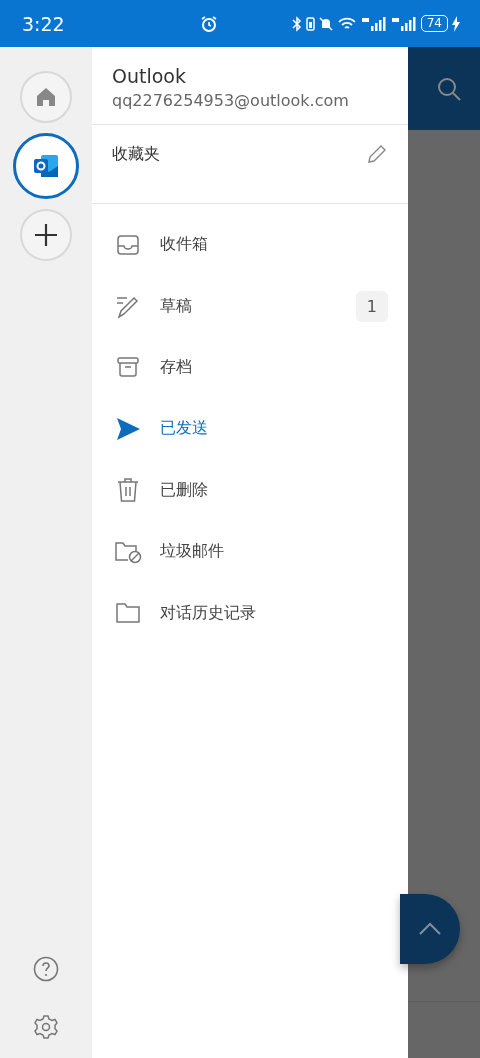  What do you see at coordinates (209, 23) in the screenshot?
I see `alarm-icon` at bounding box center [209, 23].